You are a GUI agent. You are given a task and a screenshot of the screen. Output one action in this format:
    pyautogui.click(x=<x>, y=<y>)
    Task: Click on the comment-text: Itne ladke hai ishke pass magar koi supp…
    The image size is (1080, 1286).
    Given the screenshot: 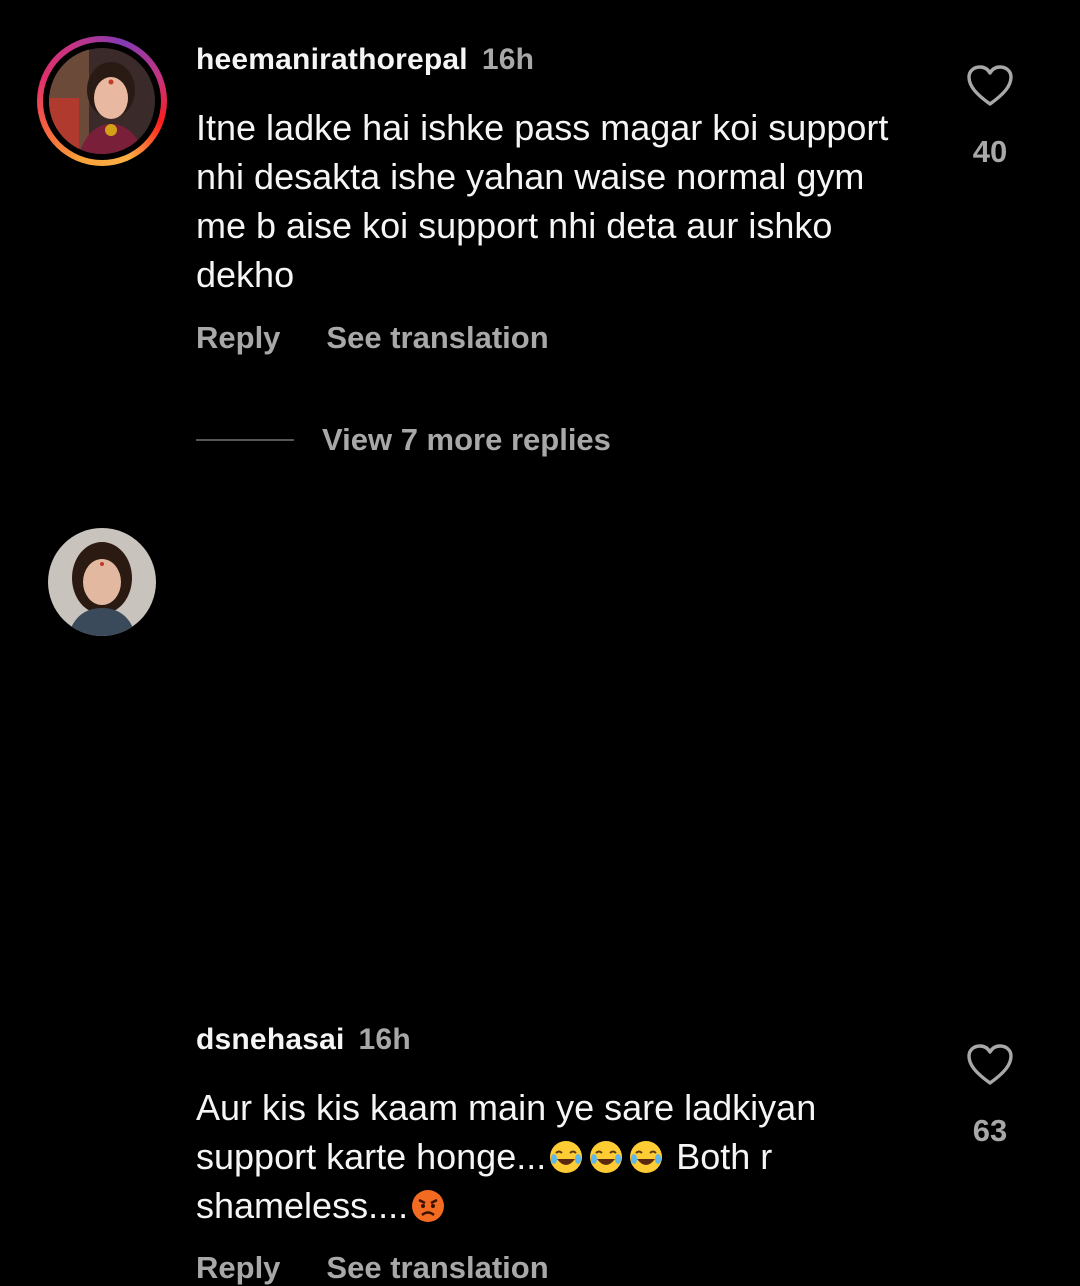 What is the action you would take?
    pyautogui.click(x=542, y=201)
    